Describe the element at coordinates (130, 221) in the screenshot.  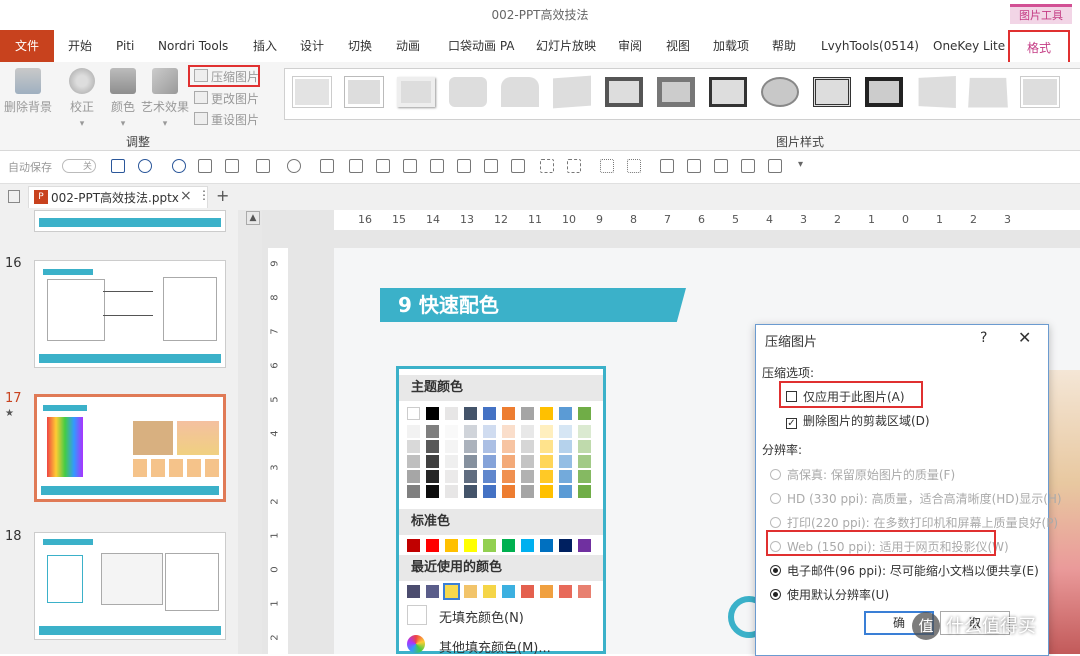
I see `slide-thumbnail` at that location.